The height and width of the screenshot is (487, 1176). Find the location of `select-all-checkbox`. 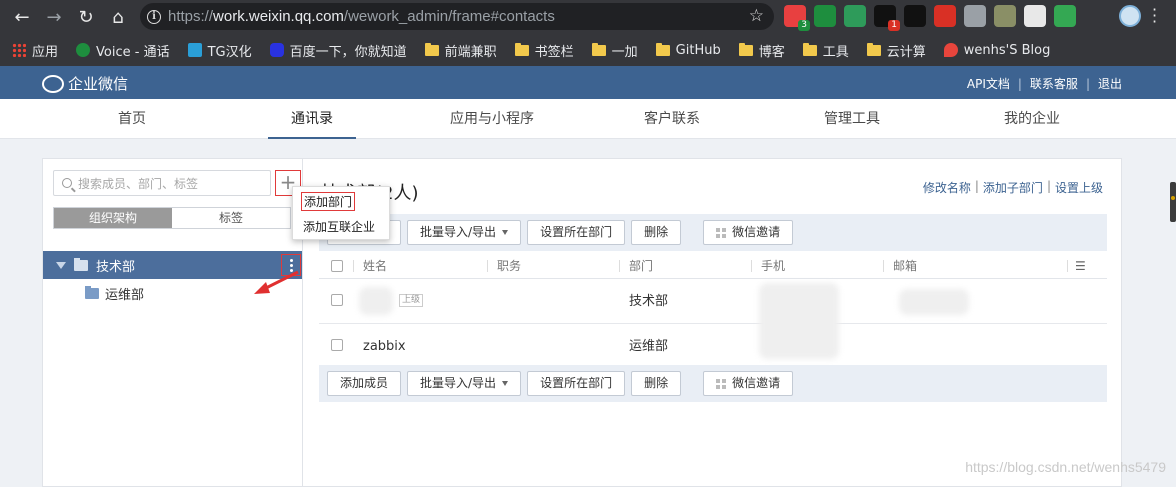

select-all-checkbox is located at coordinates (337, 266).